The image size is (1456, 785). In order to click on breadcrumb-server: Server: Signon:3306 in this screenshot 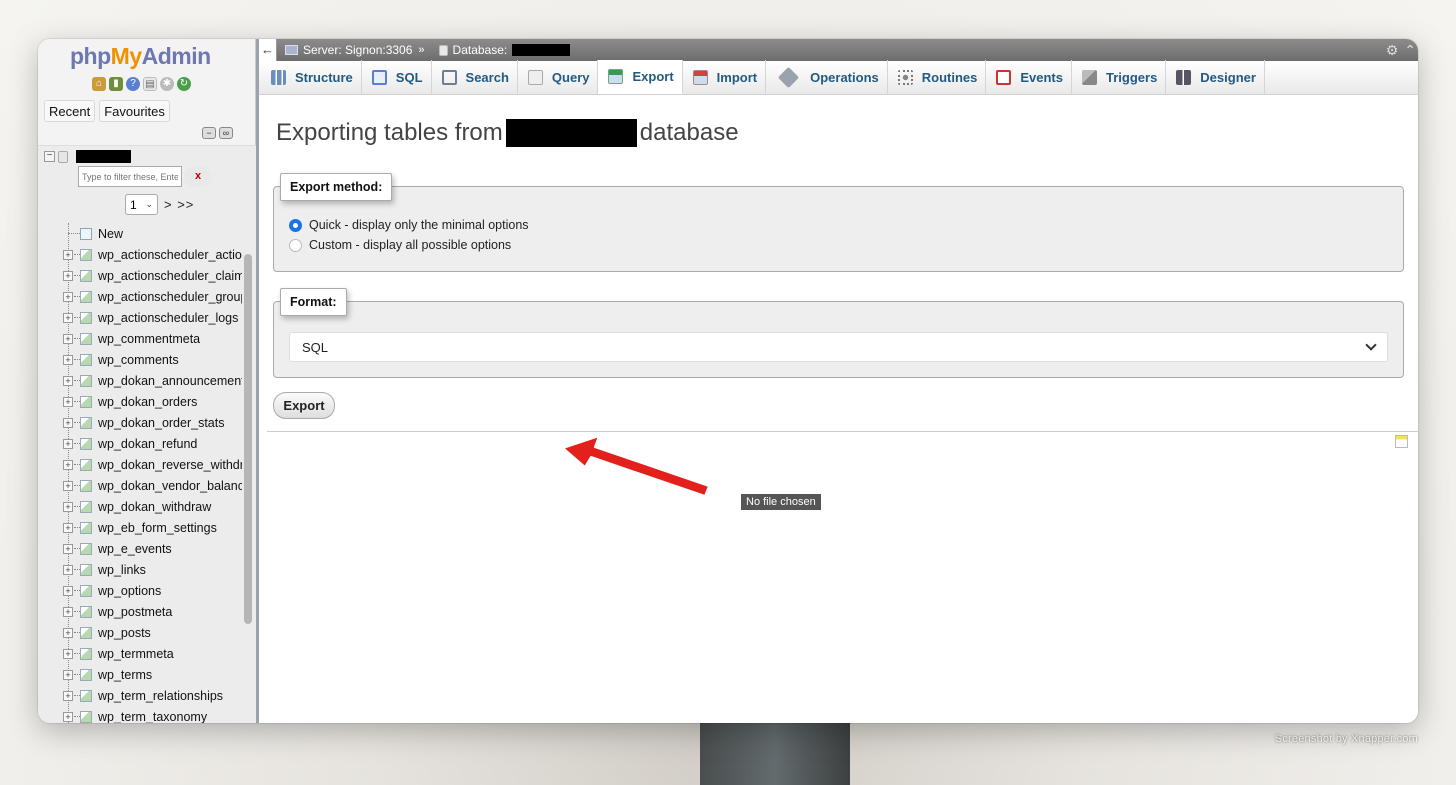, I will do `click(348, 50)`.